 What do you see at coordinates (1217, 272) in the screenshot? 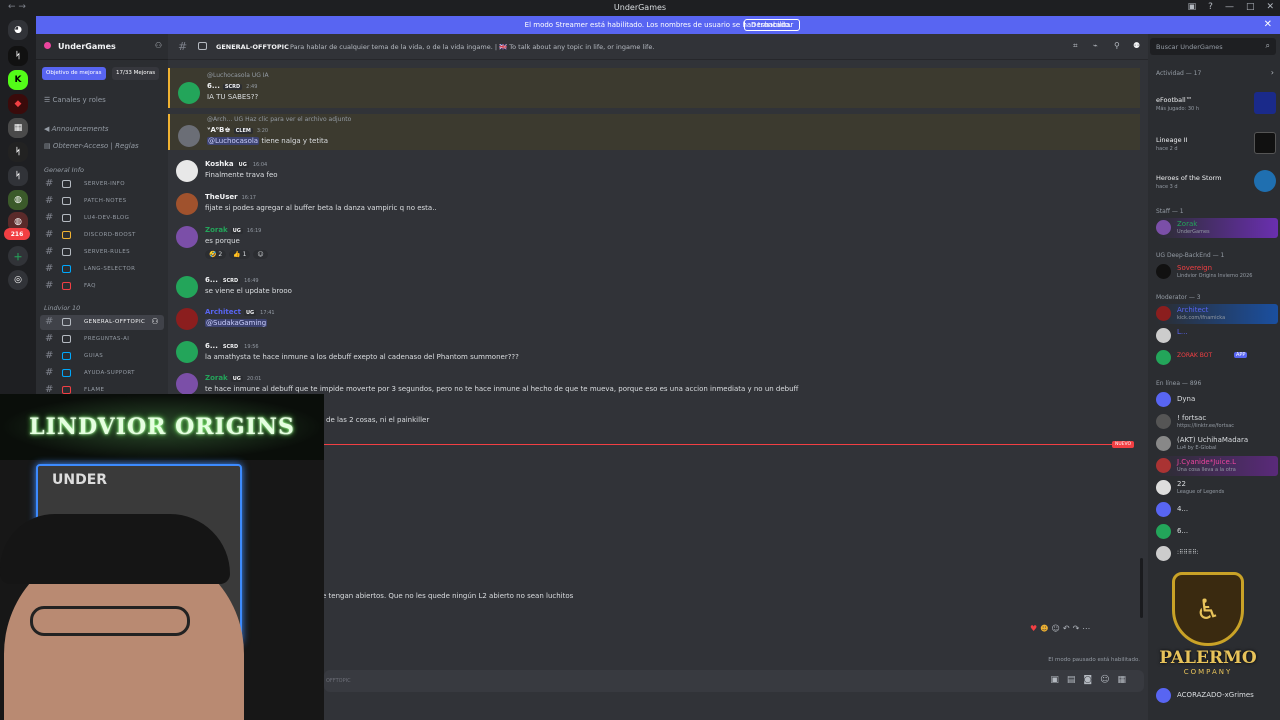
I see `member: Sovereign Lindvior Origins Invierno 2026` at bounding box center [1217, 272].